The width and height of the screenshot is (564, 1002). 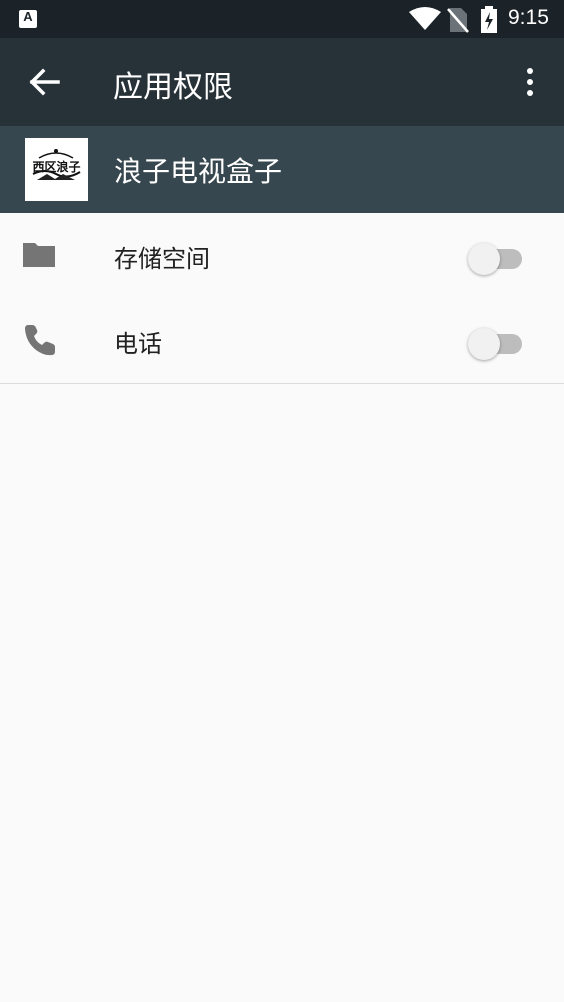 I want to click on storage-toggle, so click(x=496, y=257).